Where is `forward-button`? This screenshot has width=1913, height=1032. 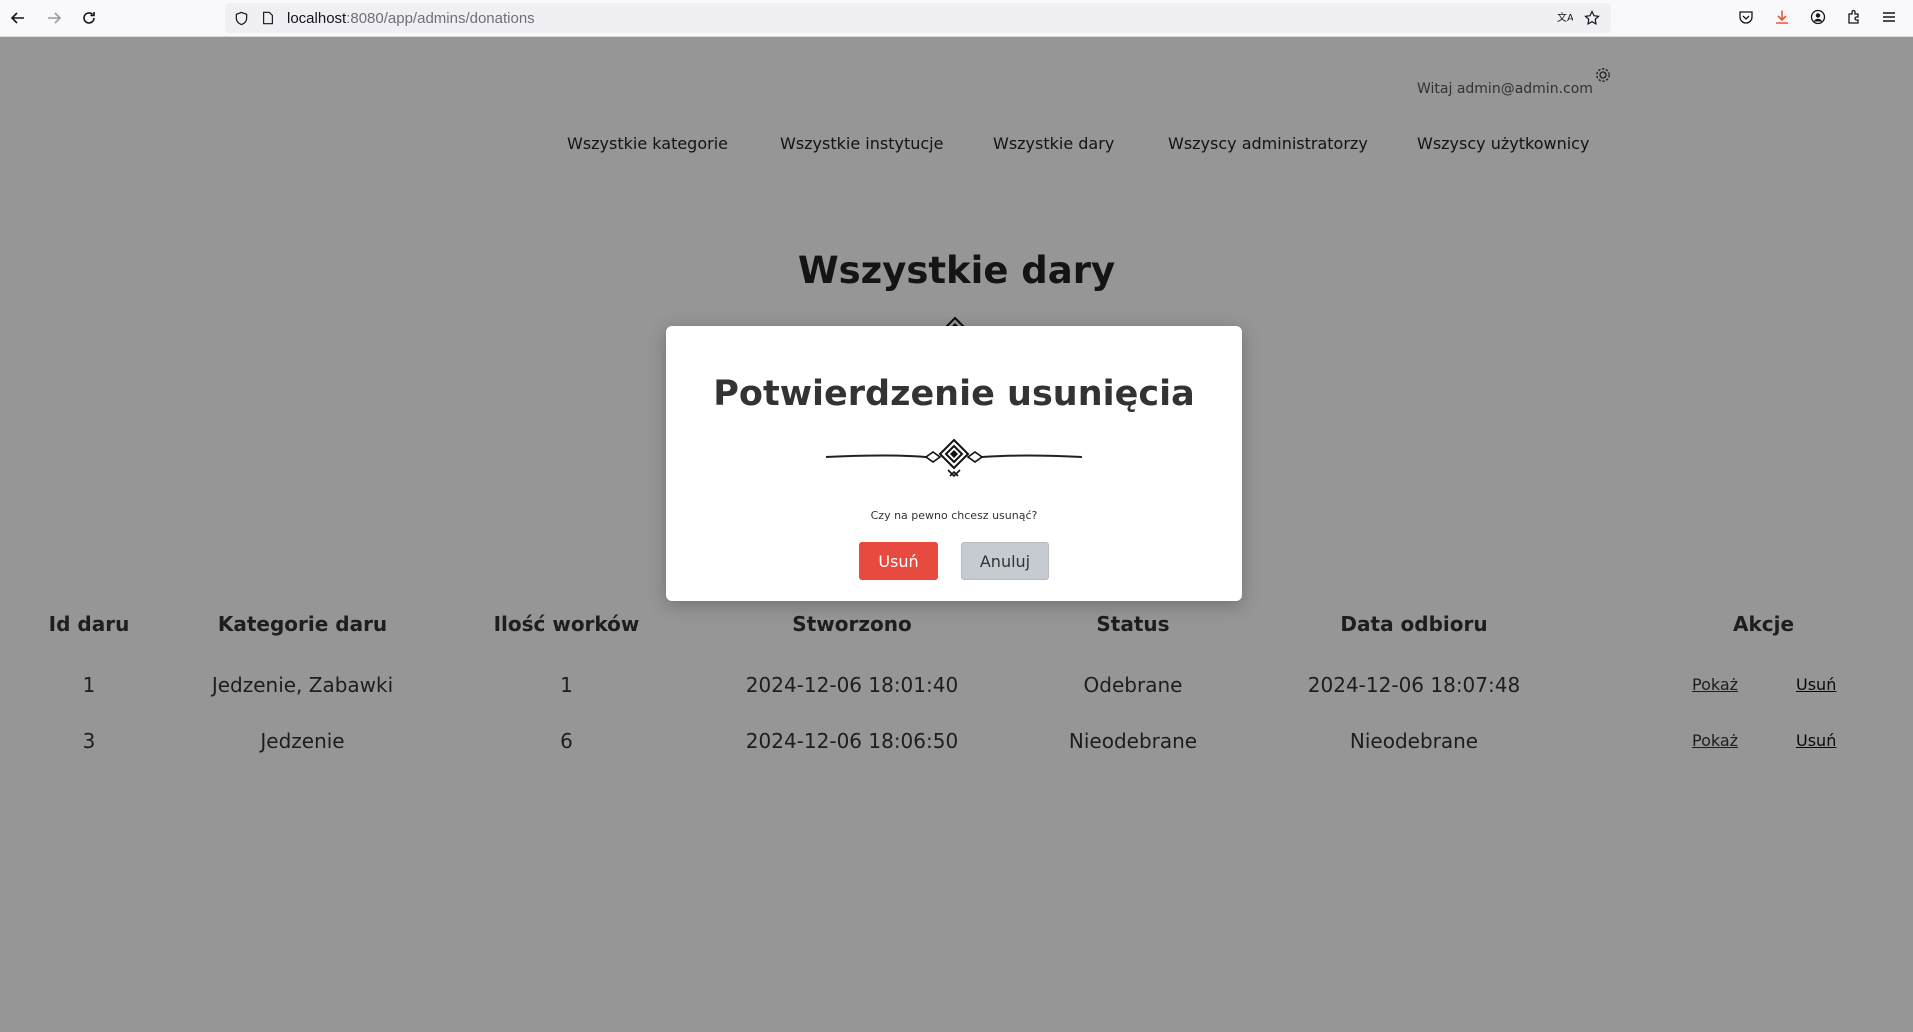 forward-button is located at coordinates (54, 18).